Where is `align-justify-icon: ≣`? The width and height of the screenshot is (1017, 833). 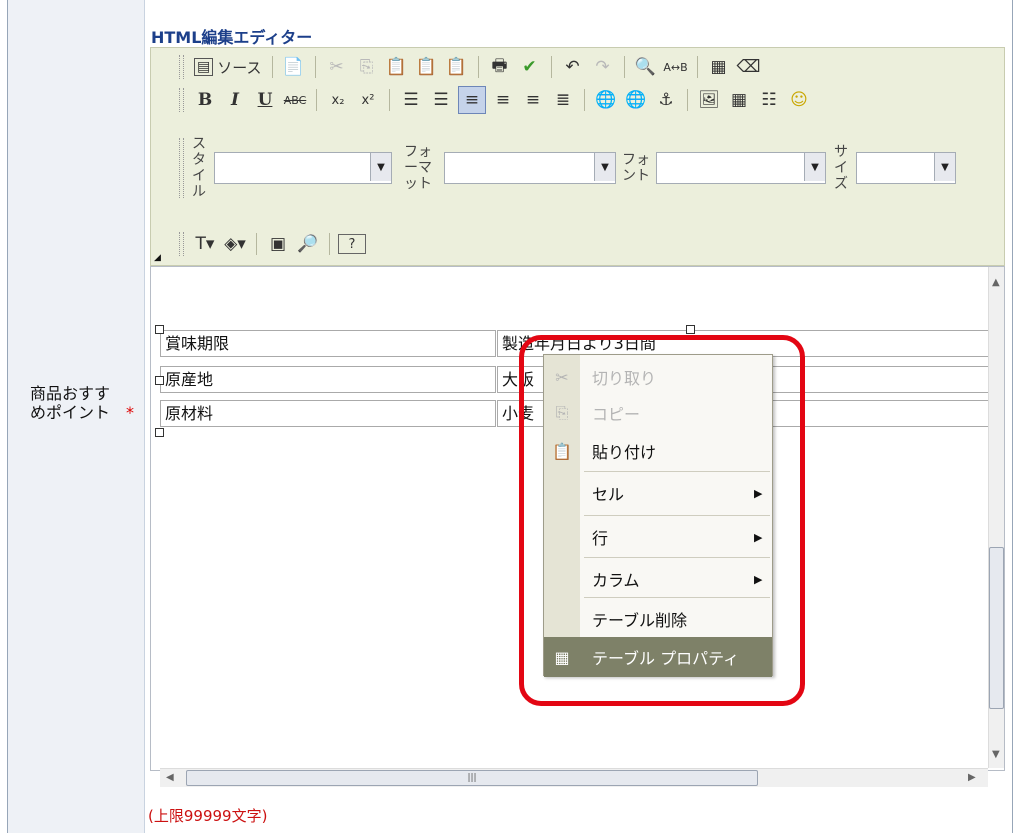
align-justify-icon: ≣ is located at coordinates (563, 100).